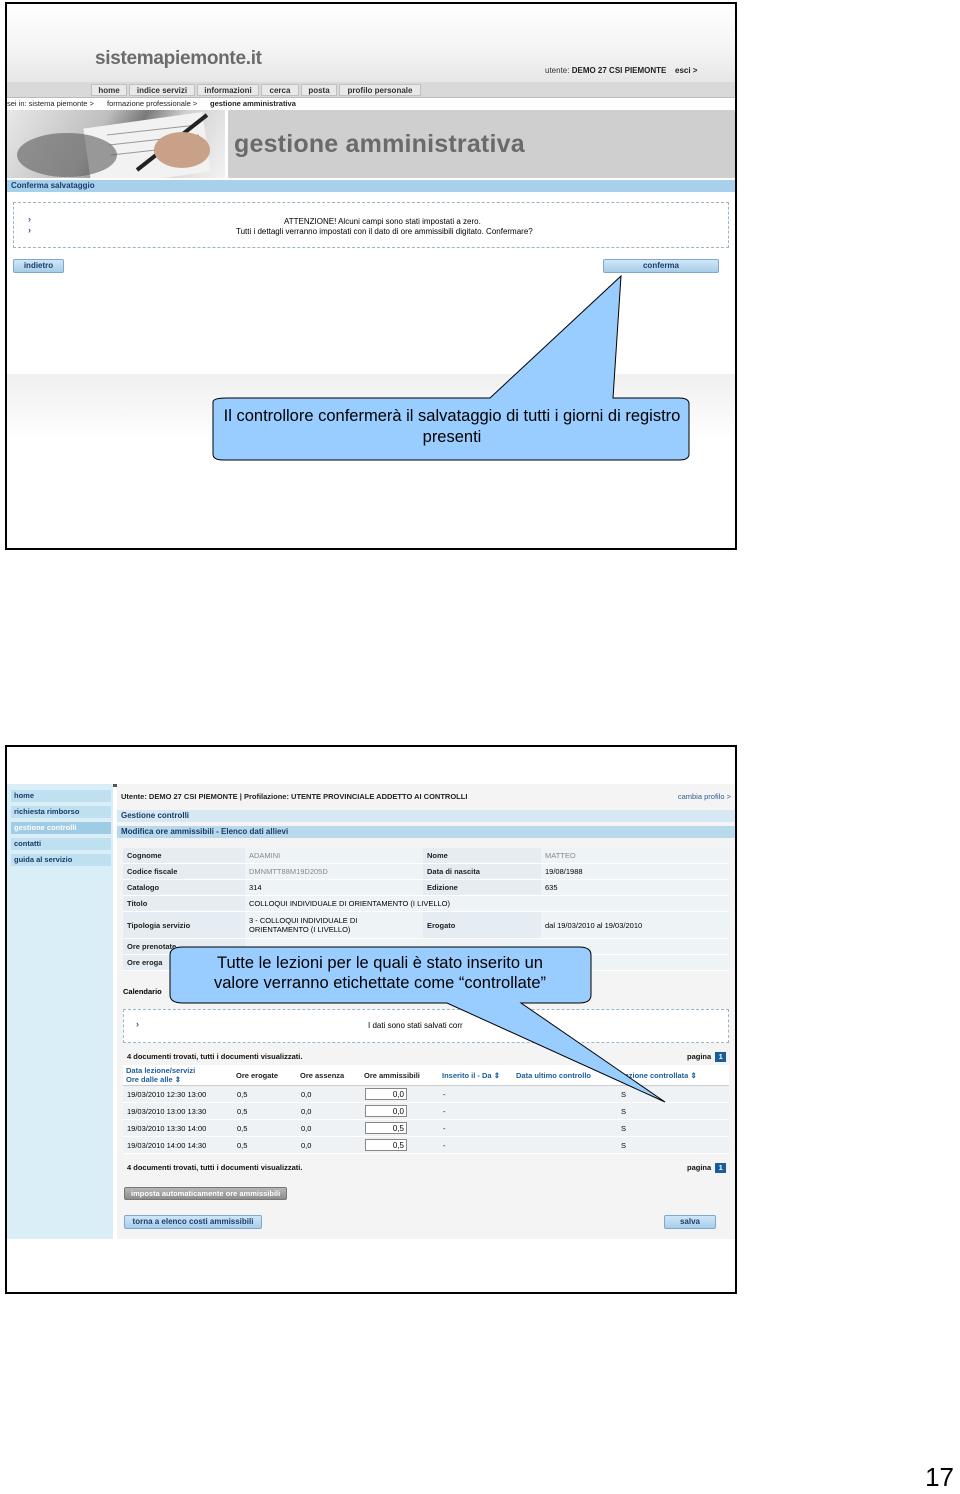 Image resolution: width=960 pixels, height=1494 pixels. What do you see at coordinates (939, 1477) in the screenshot?
I see `page-number: 17` at bounding box center [939, 1477].